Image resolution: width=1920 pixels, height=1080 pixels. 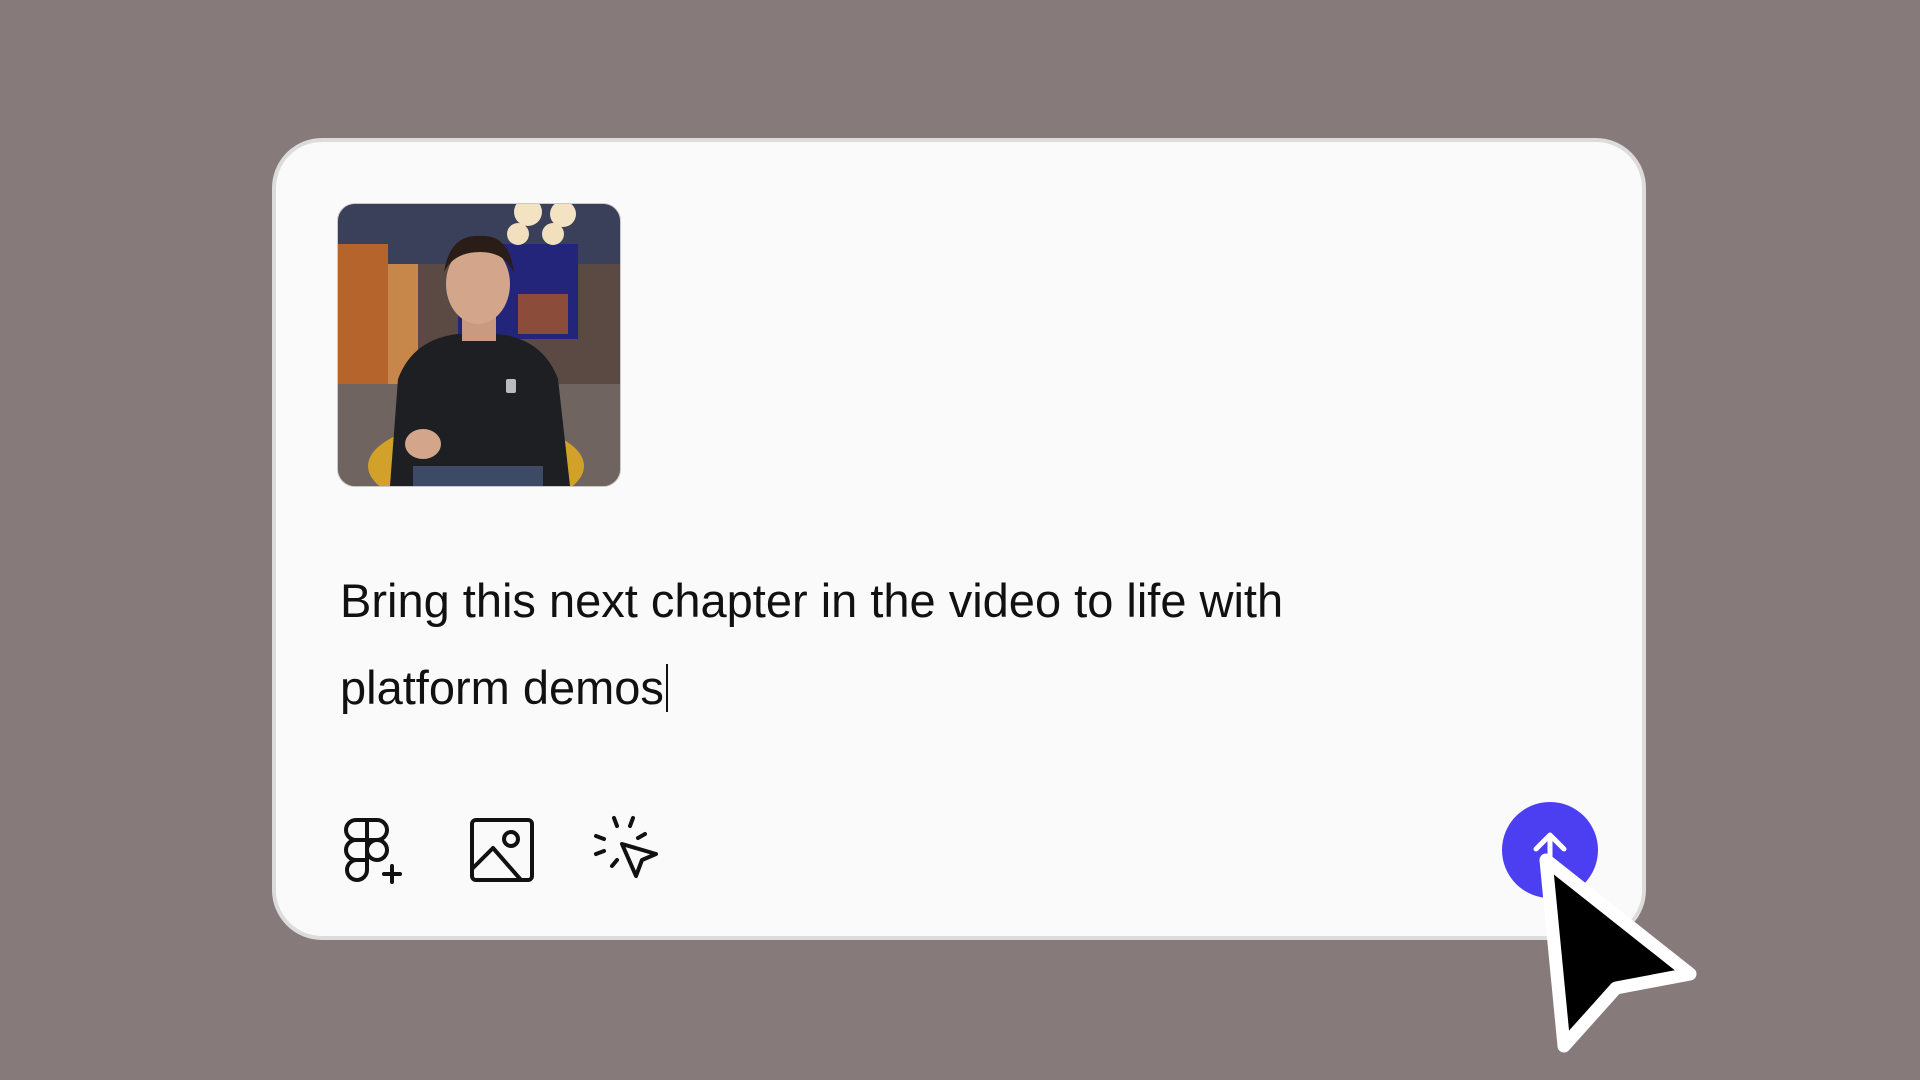 I want to click on interaction-cursor-button, so click(x=628, y=850).